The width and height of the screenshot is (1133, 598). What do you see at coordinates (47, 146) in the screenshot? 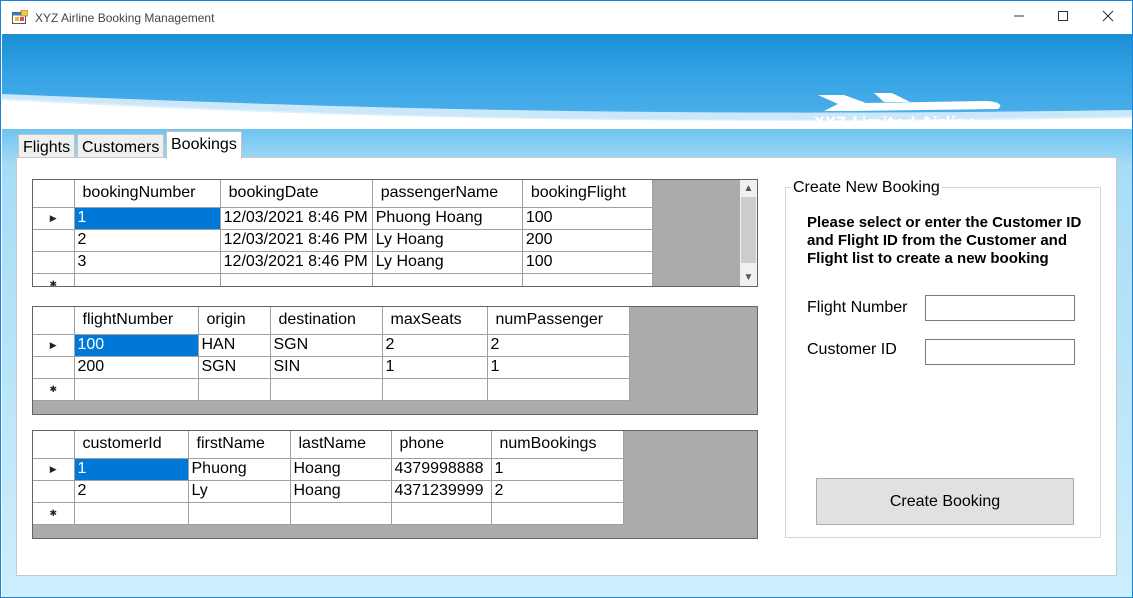
I see `tab-flights: Flights` at bounding box center [47, 146].